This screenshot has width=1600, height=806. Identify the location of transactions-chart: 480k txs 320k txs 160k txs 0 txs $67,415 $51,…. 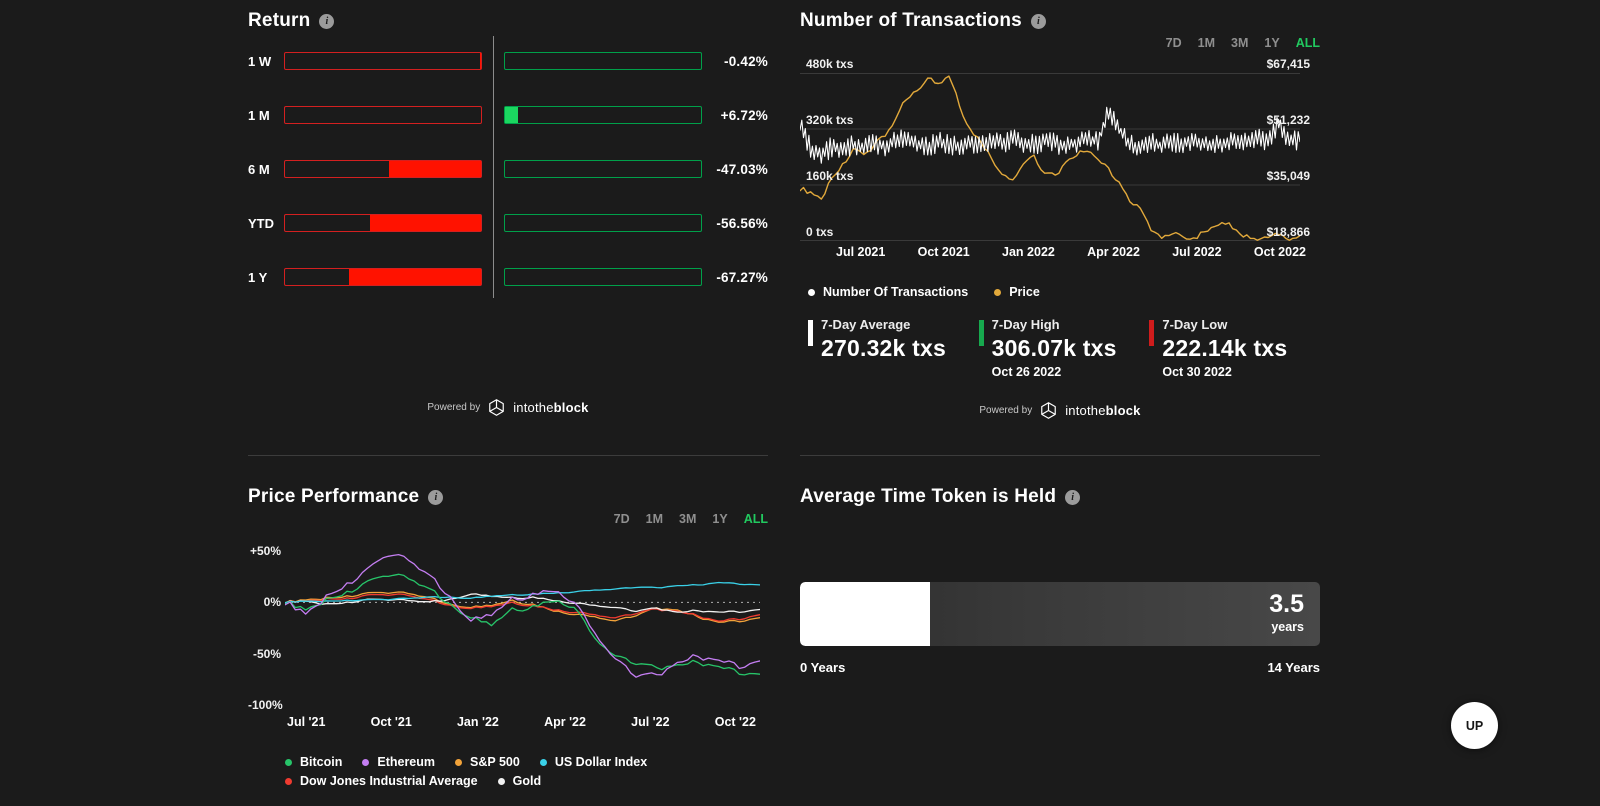
(1060, 149).